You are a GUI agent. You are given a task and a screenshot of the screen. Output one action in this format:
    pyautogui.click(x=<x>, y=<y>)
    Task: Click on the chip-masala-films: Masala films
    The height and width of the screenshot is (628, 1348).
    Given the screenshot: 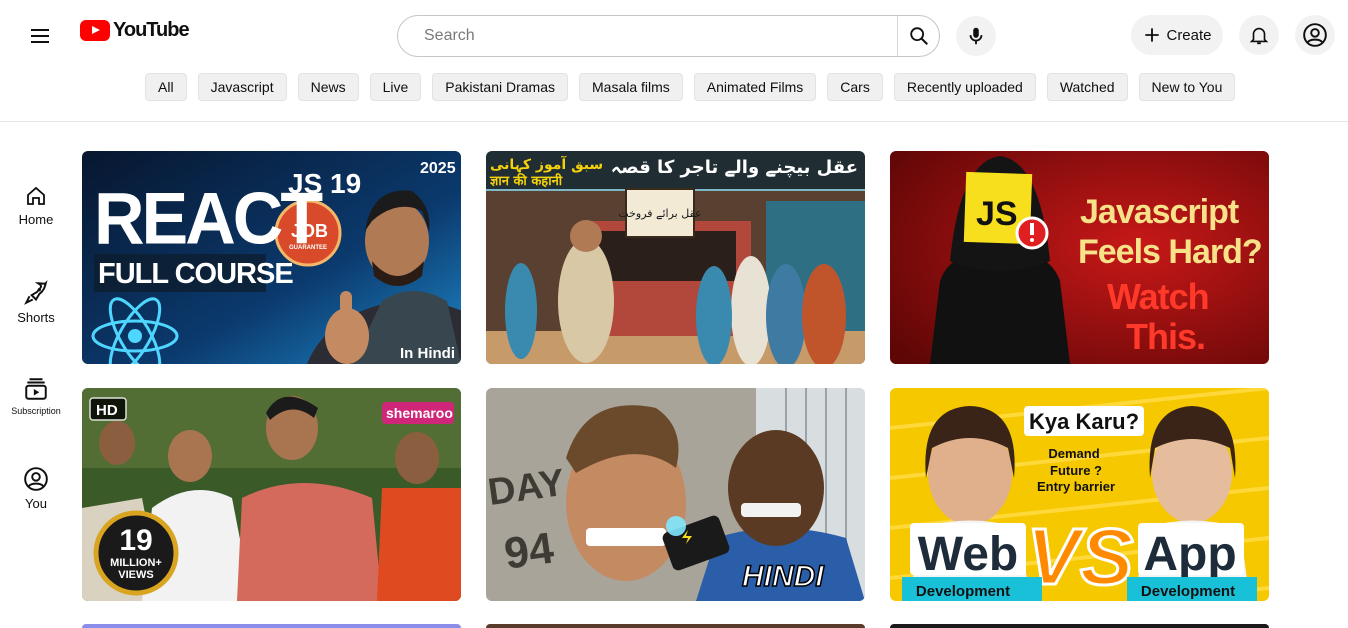 What is the action you would take?
    pyautogui.click(x=631, y=87)
    